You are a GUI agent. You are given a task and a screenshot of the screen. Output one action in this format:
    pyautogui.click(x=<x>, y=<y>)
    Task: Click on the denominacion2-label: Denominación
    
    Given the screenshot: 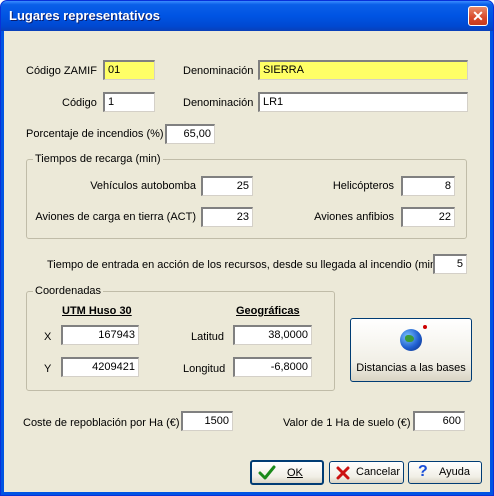 What is the action you would take?
    pyautogui.click(x=218, y=103)
    